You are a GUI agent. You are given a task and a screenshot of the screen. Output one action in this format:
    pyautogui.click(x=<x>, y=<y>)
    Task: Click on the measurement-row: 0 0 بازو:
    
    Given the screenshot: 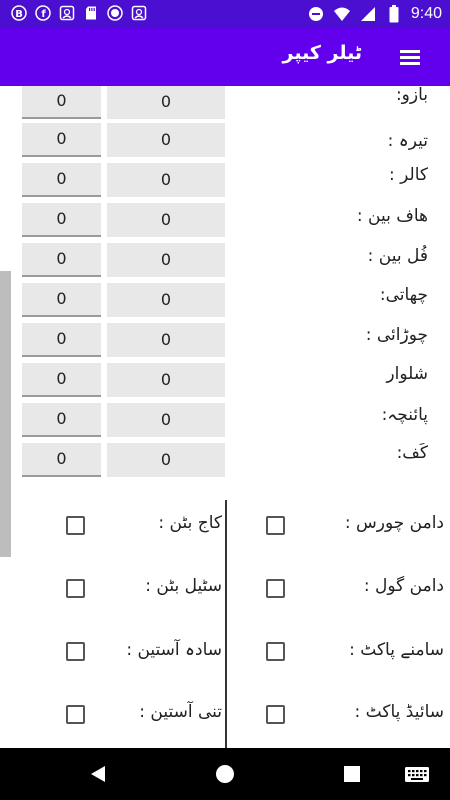 What is the action you would take?
    pyautogui.click(x=225, y=105)
    